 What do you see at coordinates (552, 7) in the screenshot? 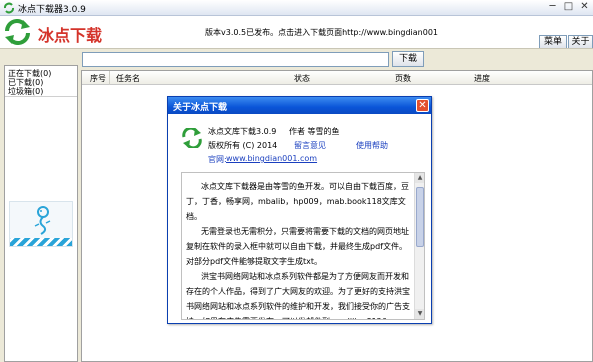
I see `minimize-button: ─` at bounding box center [552, 7].